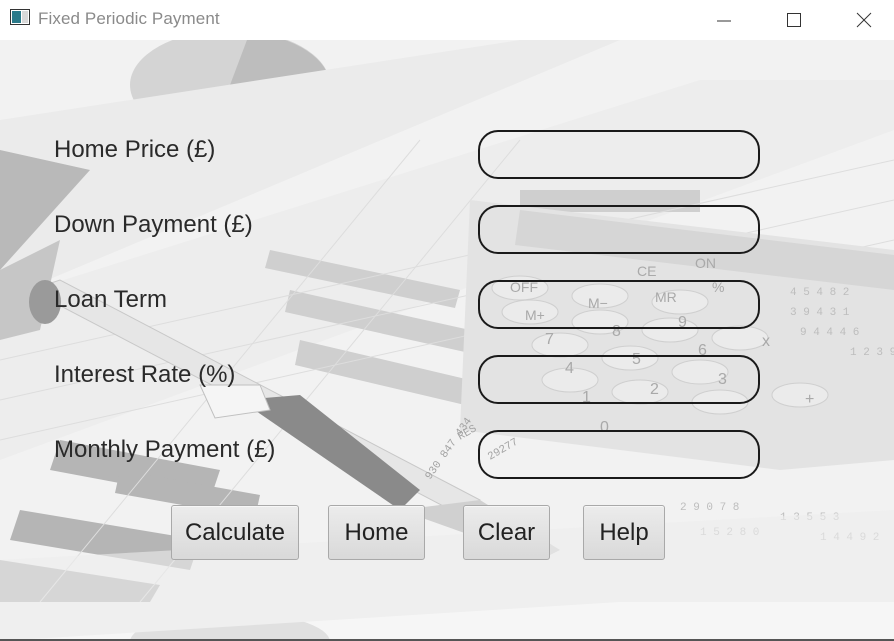 Image resolution: width=894 pixels, height=641 pixels. I want to click on svg-text: x, so click(766, 341).